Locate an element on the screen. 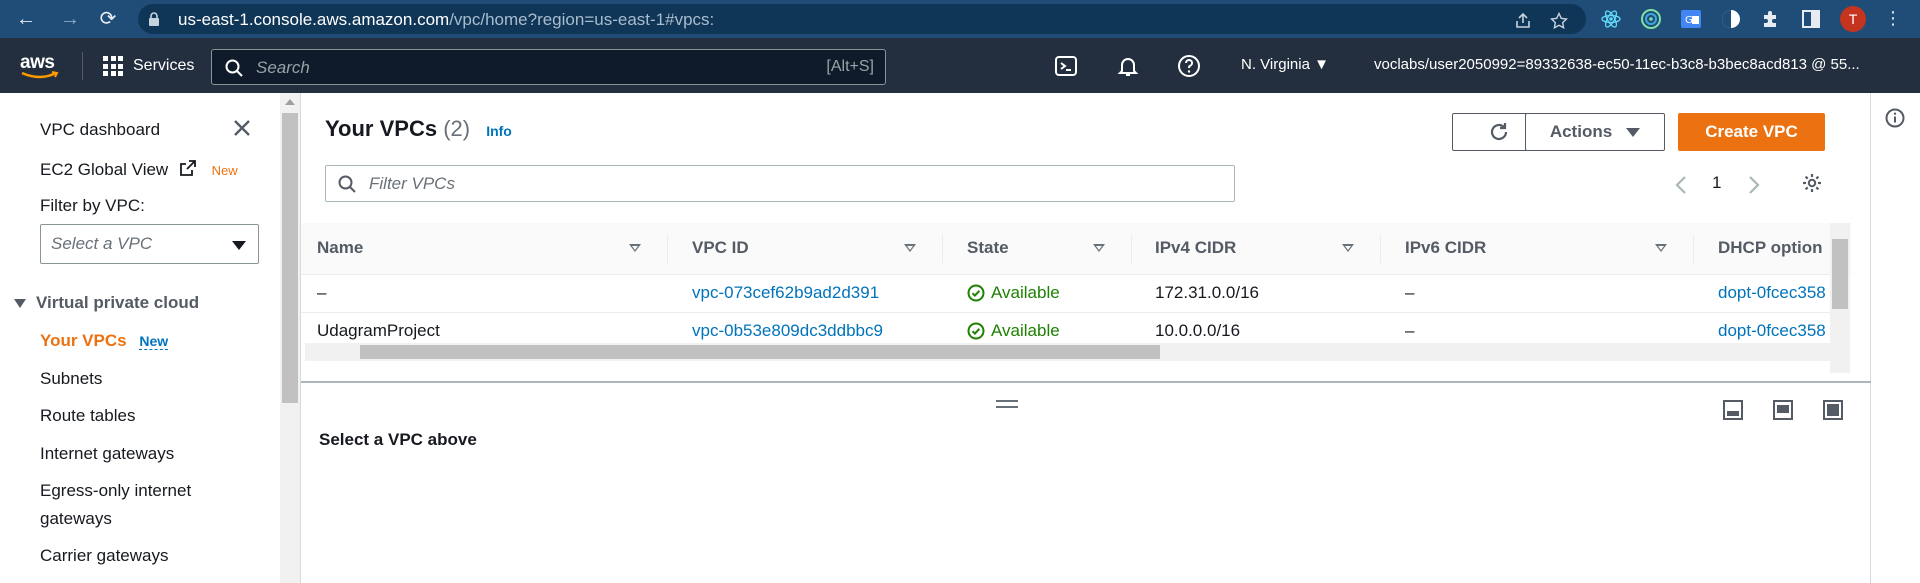  panel-bottom-icon is located at coordinates (1733, 410).